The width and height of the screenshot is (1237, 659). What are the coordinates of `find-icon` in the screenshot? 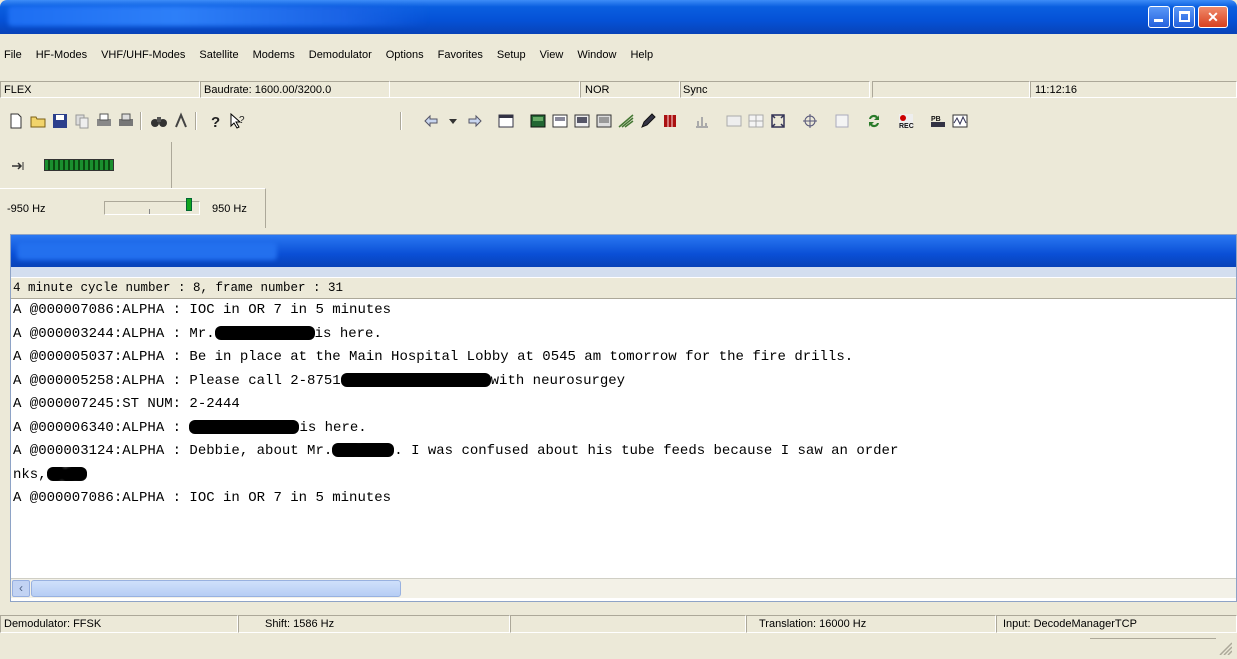 It's located at (159, 121).